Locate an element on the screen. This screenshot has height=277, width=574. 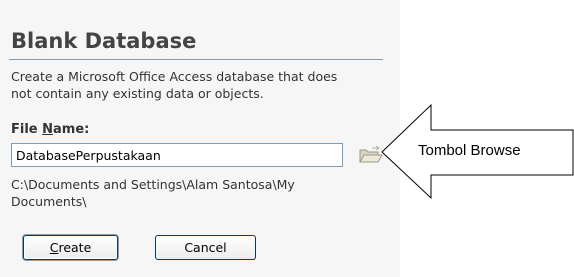
callout-label: Tombol Browse is located at coordinates (469, 150).